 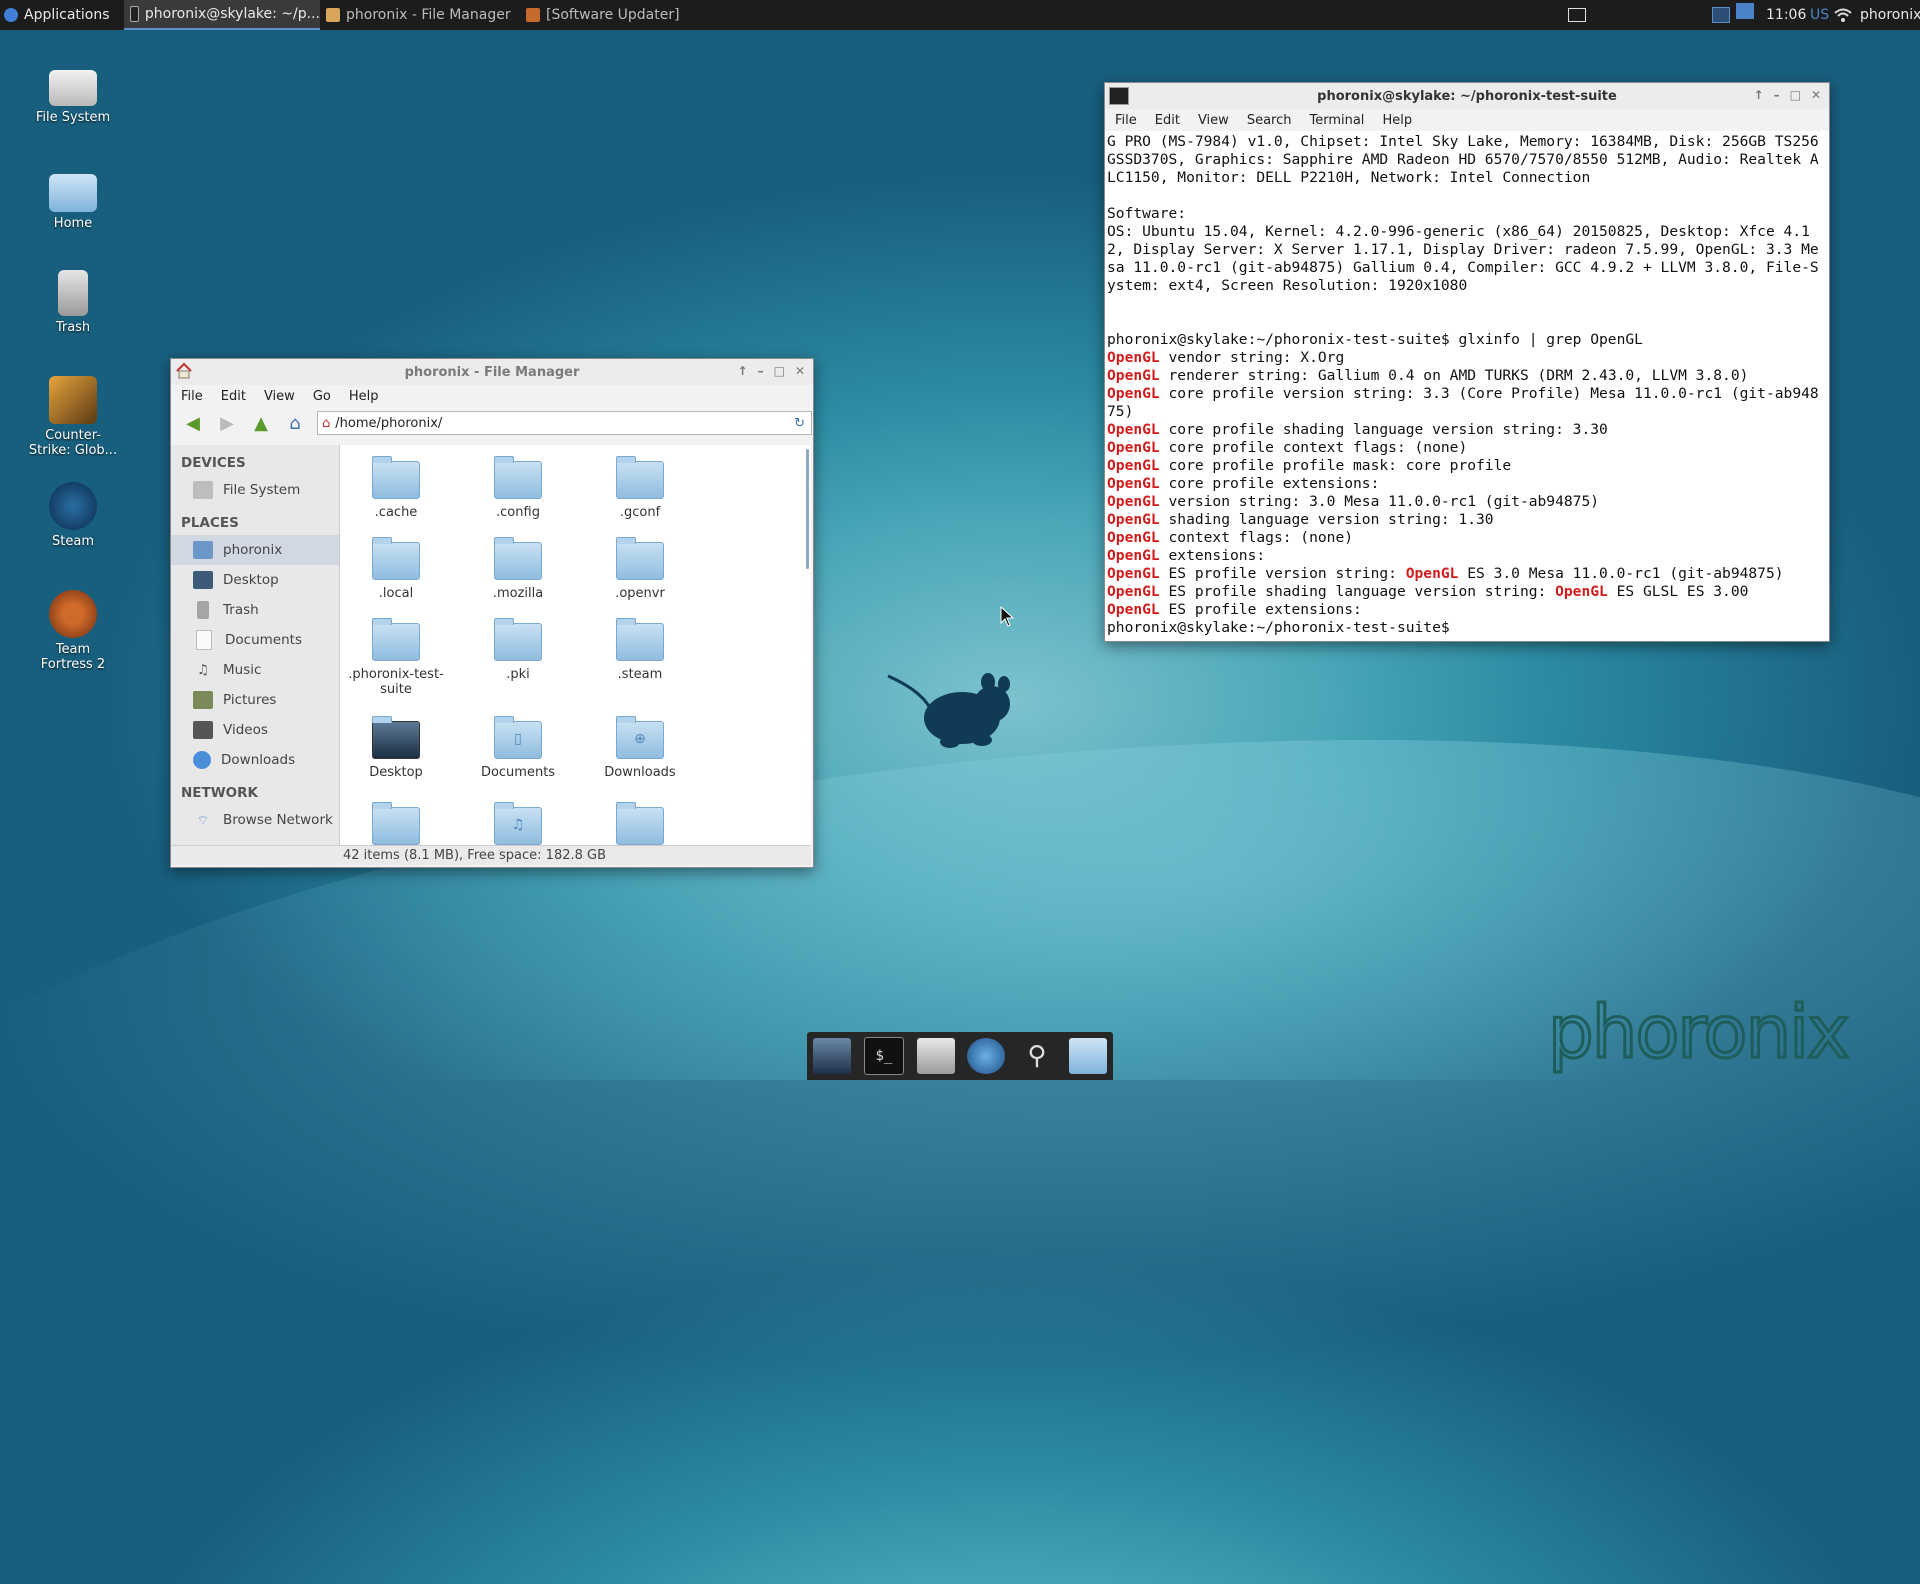 I want to click on folder-item: .config, so click(x=518, y=488).